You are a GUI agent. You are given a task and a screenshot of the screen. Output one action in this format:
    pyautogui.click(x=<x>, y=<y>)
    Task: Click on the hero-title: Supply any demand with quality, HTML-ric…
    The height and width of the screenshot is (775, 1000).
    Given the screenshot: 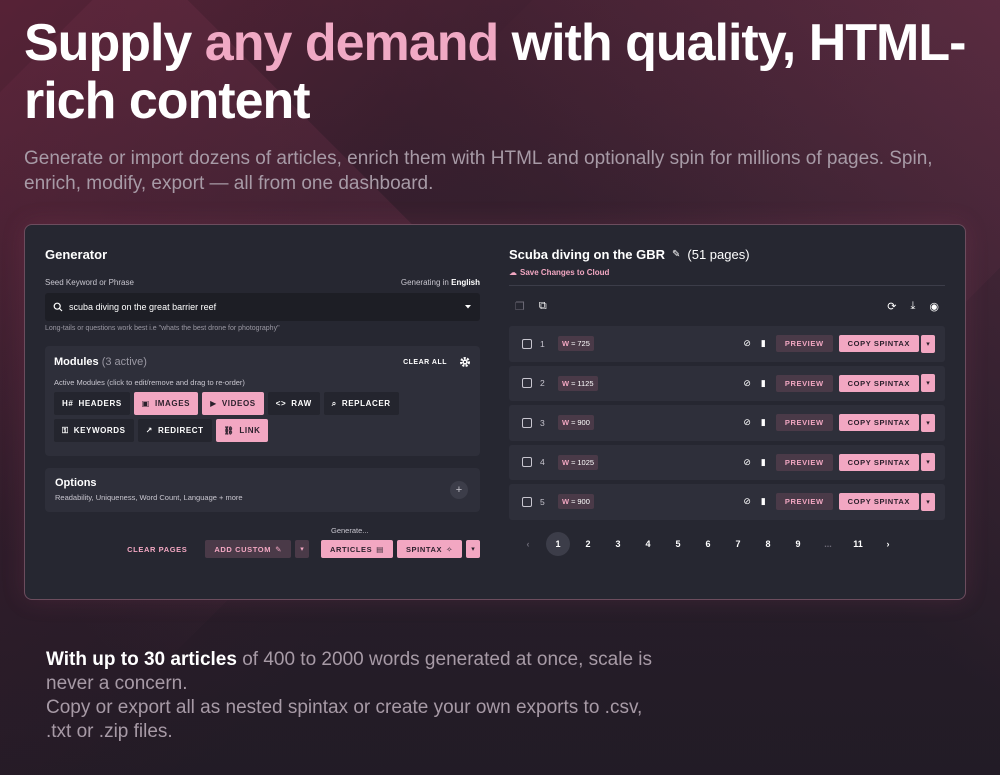 What is the action you would take?
    pyautogui.click(x=495, y=72)
    